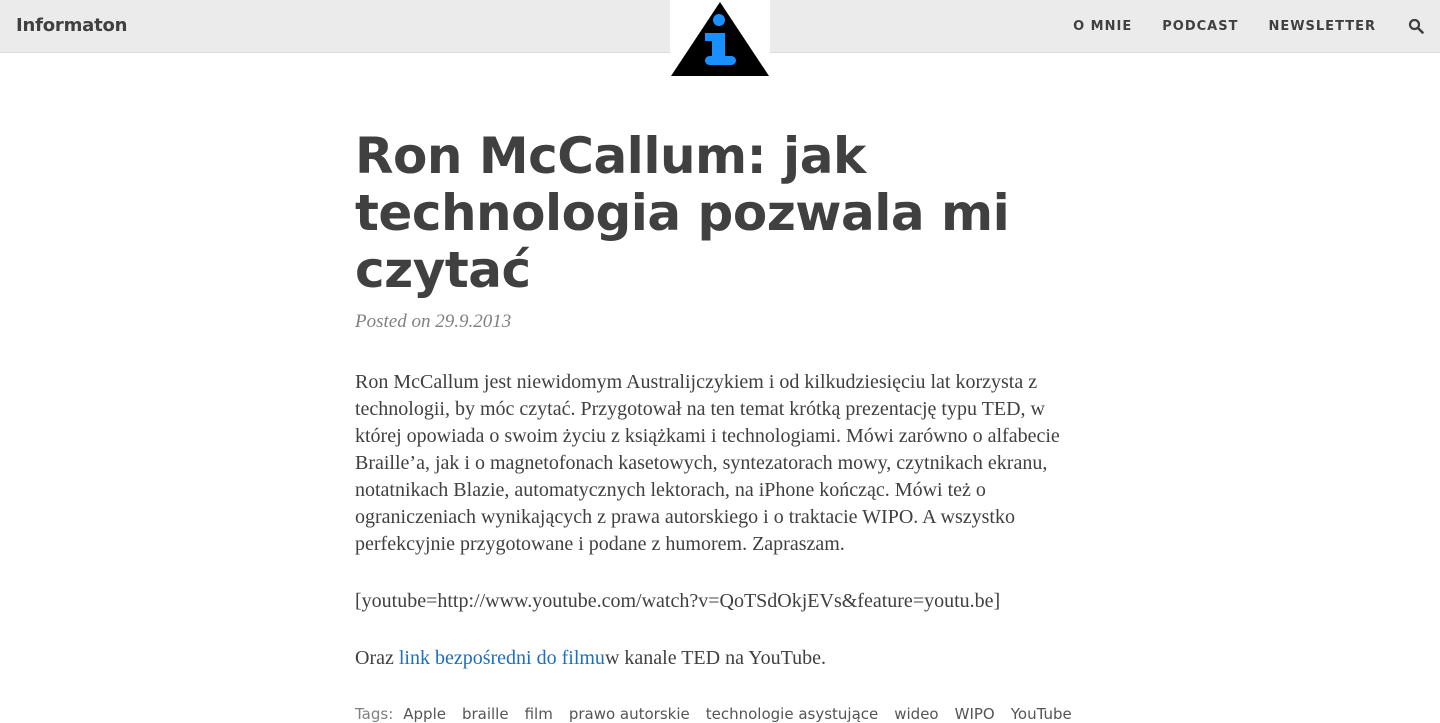  Describe the element at coordinates (975, 714) in the screenshot. I see `tag-link: WIPO` at that location.